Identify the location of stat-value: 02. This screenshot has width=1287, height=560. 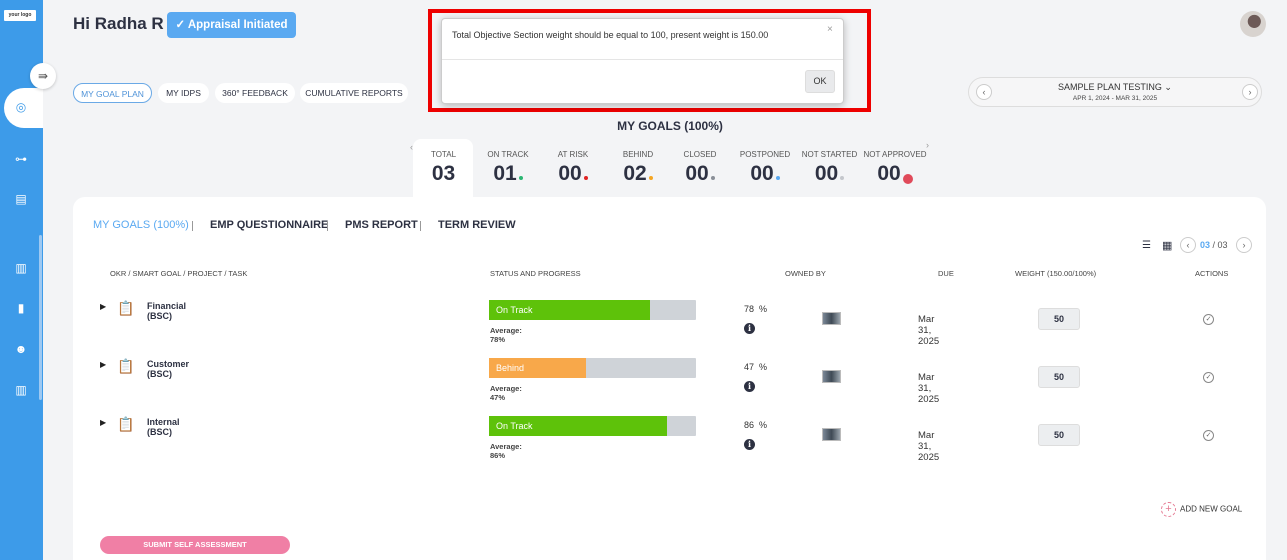
(638, 174).